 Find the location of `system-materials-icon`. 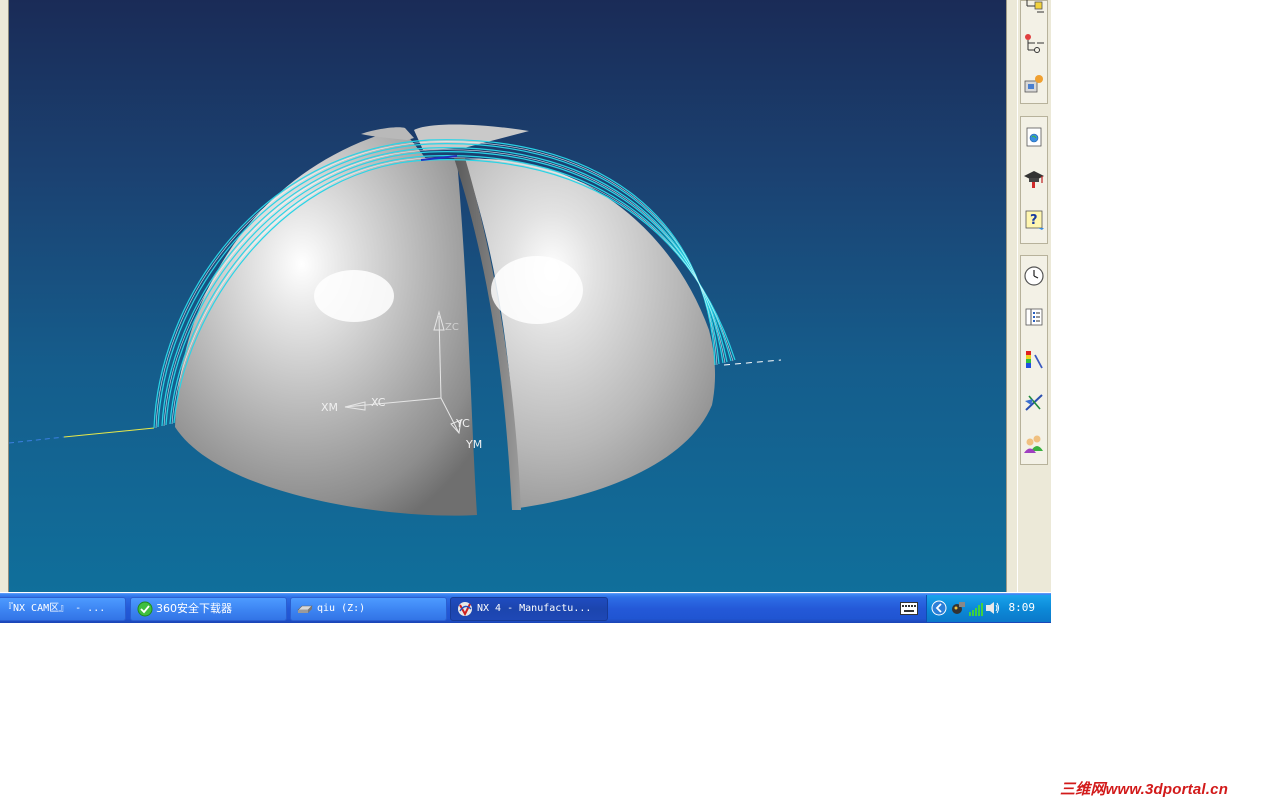

system-materials-icon is located at coordinates (1034, 317).